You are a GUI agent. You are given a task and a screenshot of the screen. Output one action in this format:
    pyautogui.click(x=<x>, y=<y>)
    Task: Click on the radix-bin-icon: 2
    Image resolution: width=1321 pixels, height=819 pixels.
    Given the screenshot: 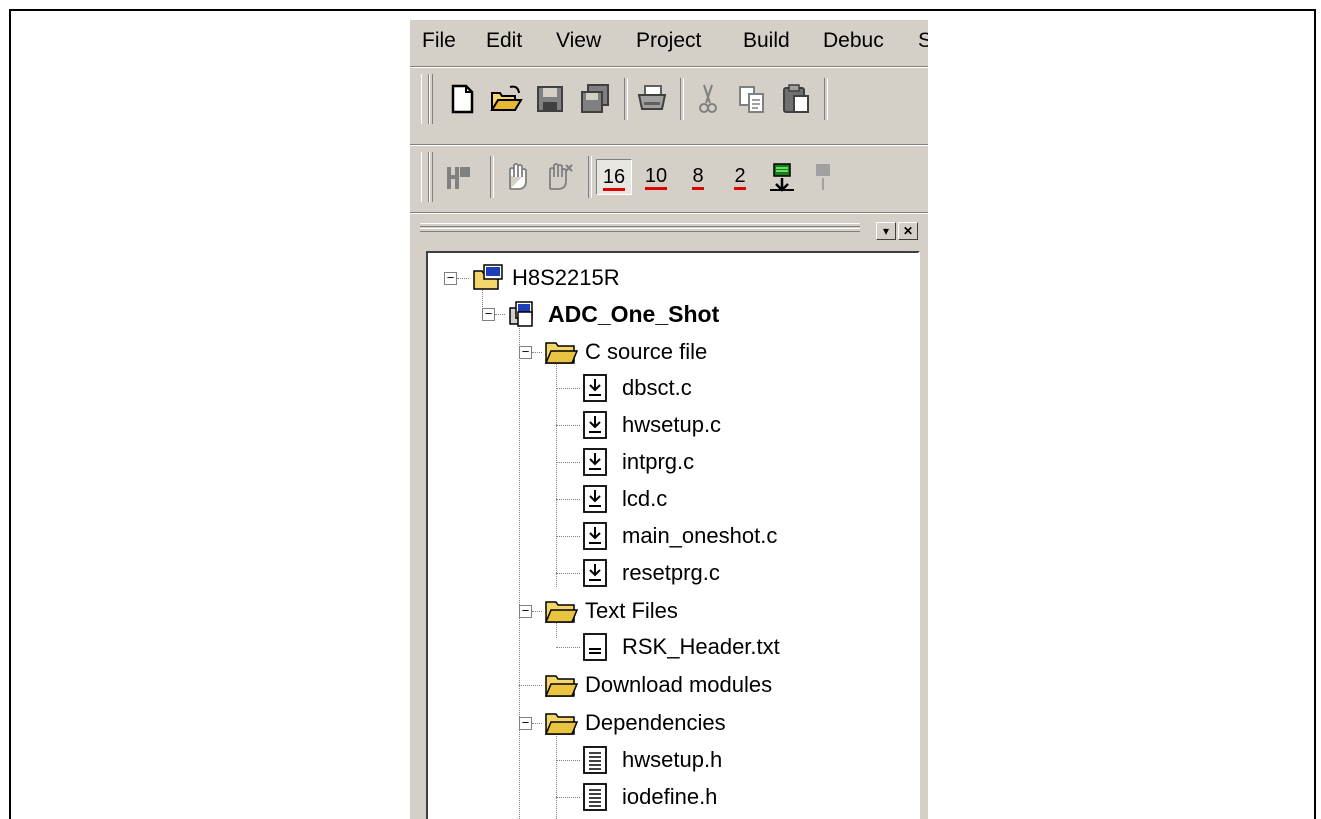 What is the action you would take?
    pyautogui.click(x=740, y=177)
    